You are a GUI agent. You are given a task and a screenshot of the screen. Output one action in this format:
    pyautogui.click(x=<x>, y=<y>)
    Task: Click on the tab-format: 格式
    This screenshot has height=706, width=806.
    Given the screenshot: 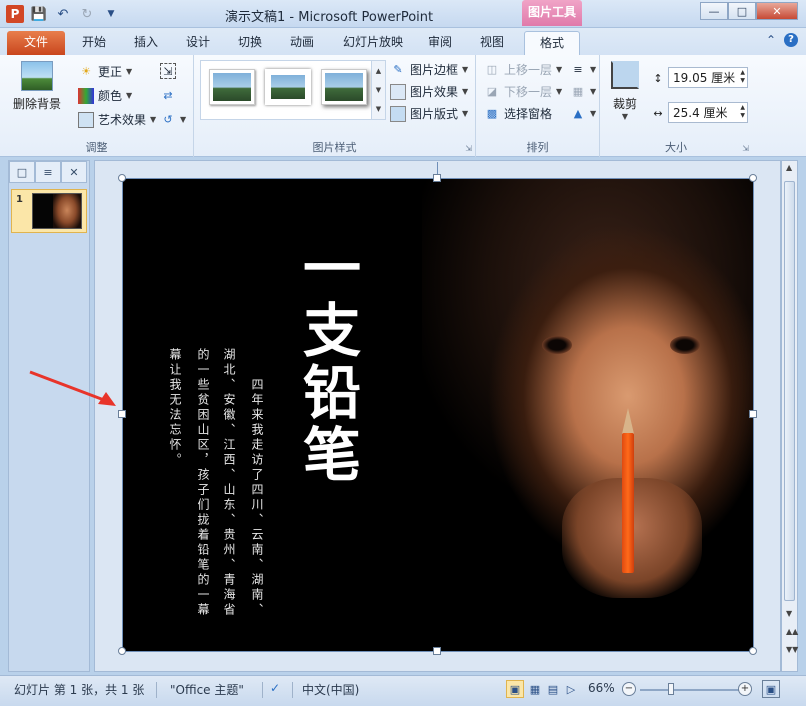 What is the action you would take?
    pyautogui.click(x=552, y=43)
    